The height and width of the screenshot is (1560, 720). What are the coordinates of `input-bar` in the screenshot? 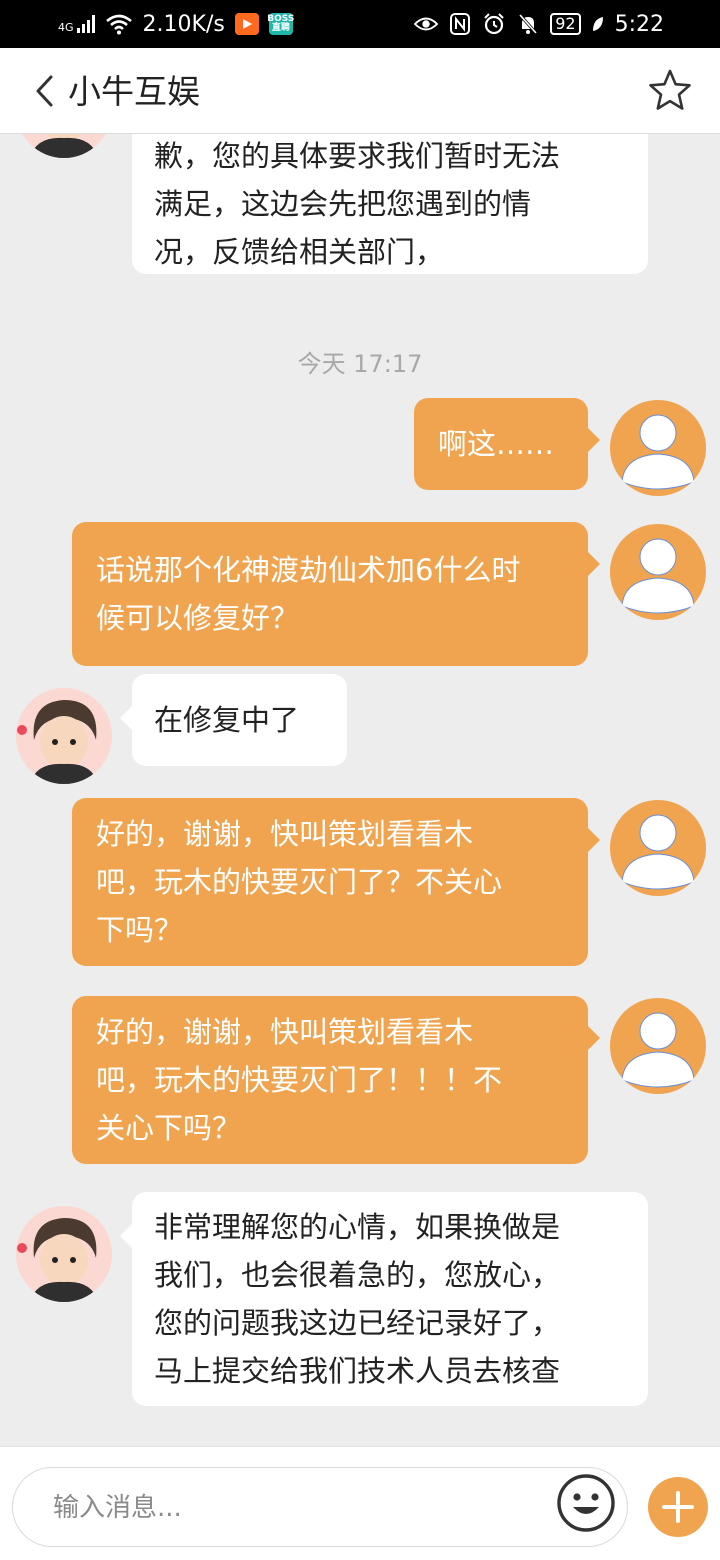 It's located at (360, 1503).